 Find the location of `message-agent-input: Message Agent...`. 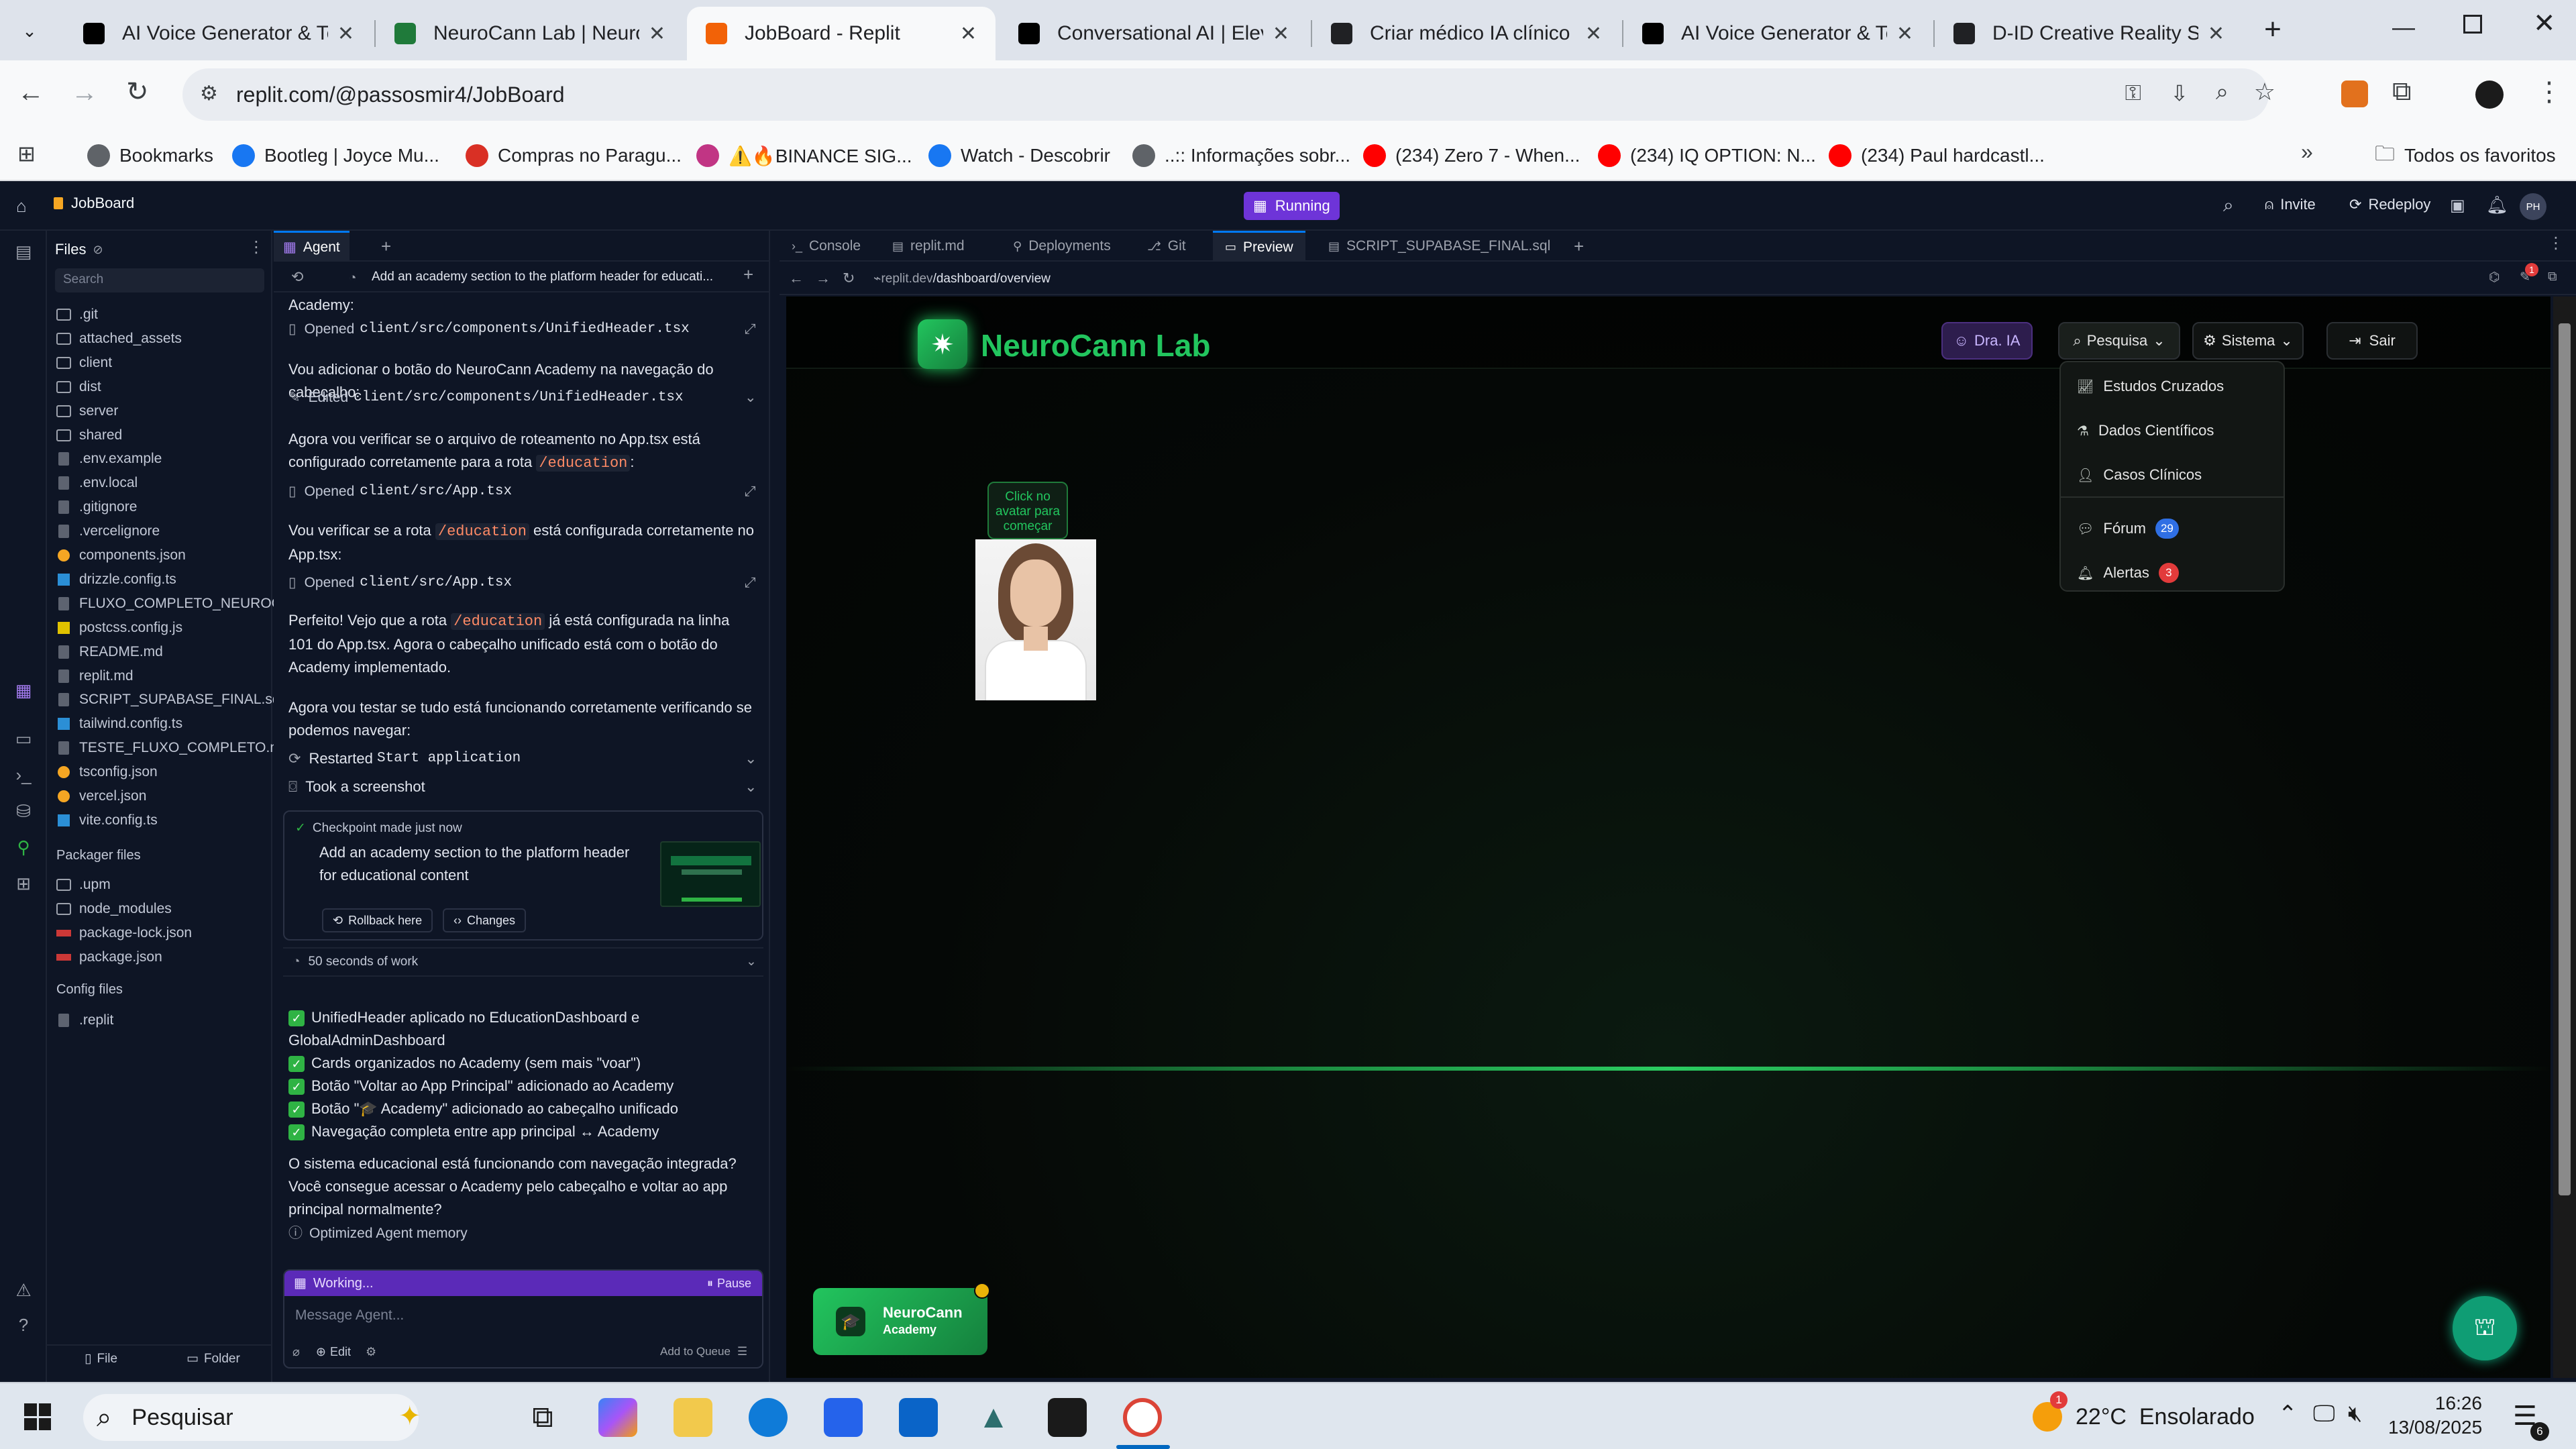

message-agent-input: Message Agent... is located at coordinates (349, 1315).